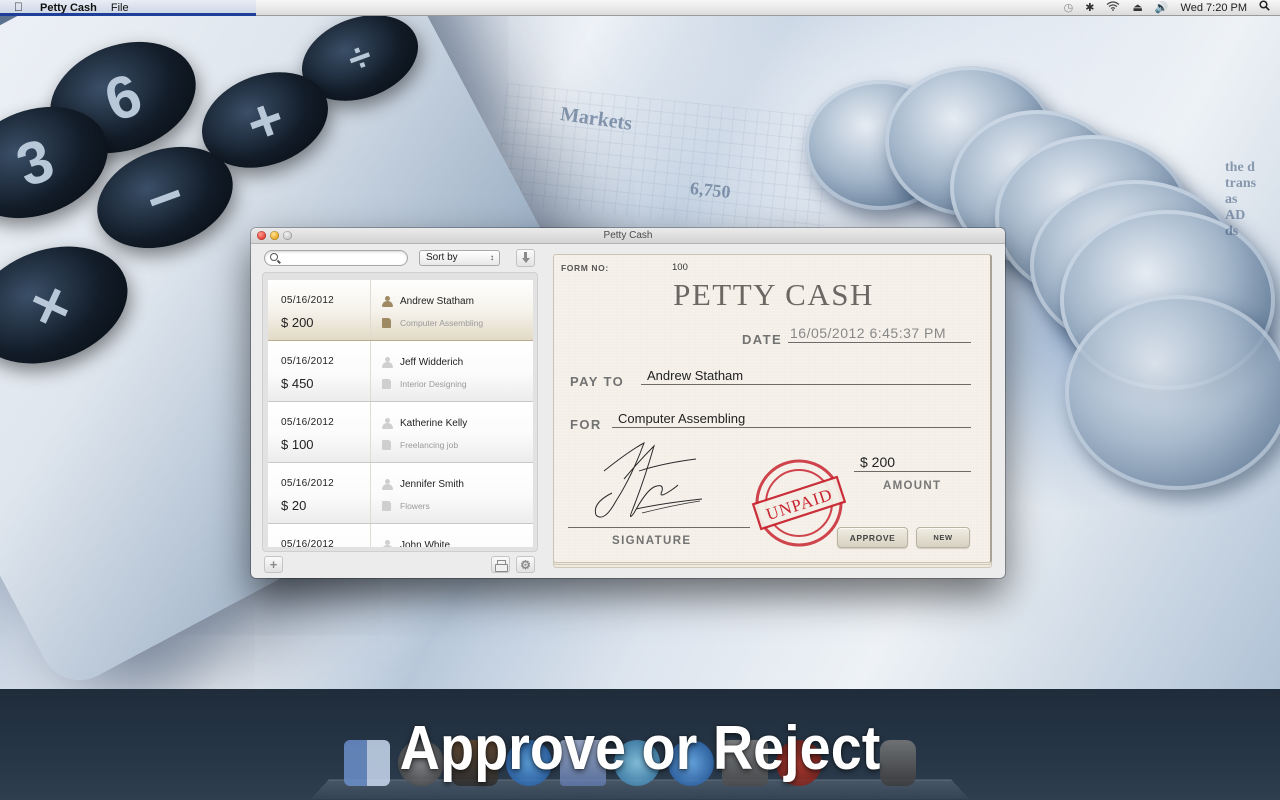  I want to click on for-label: FOR, so click(586, 424).